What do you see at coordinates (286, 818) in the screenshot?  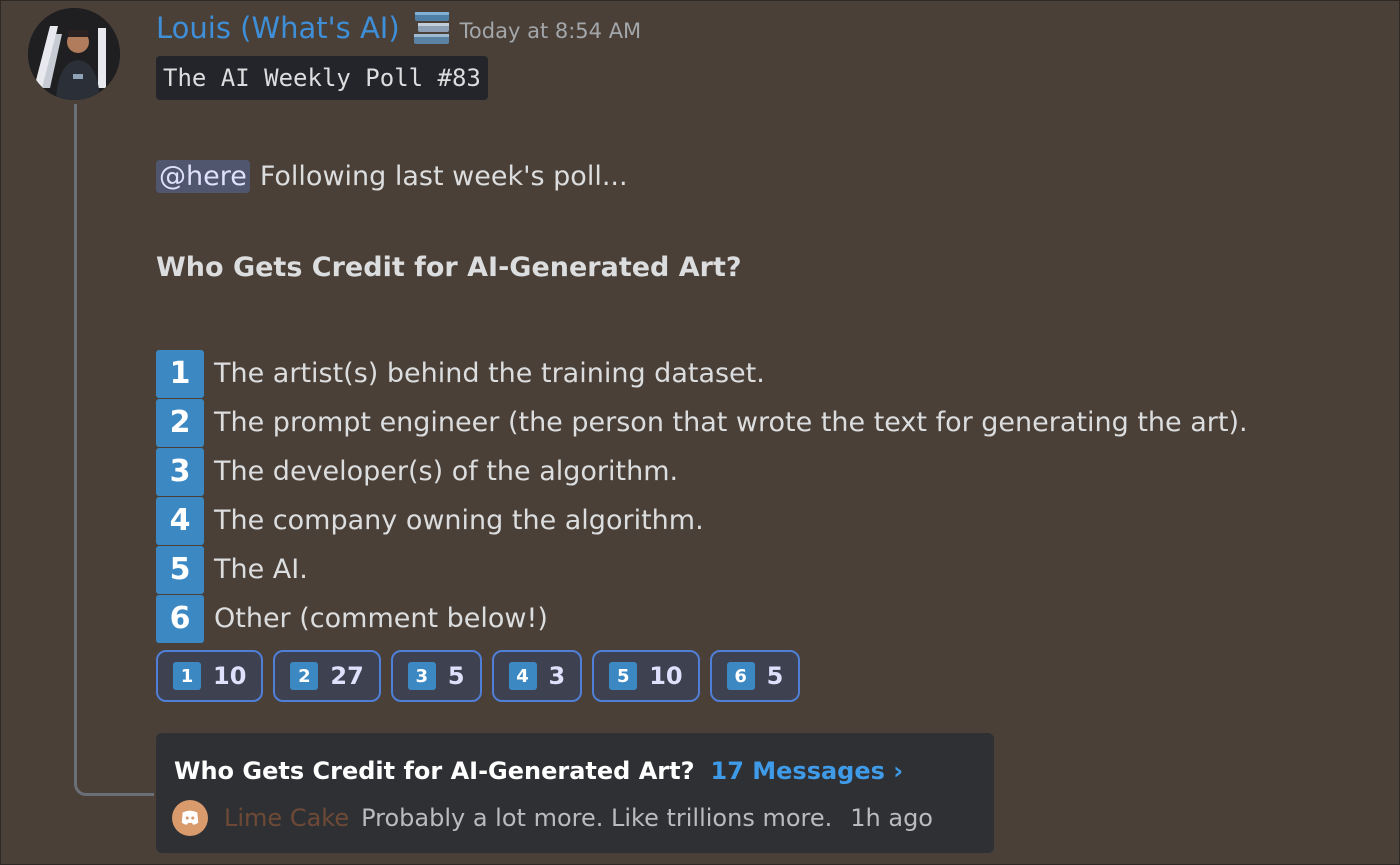 I see `thread-last-user: Lime Cake` at bounding box center [286, 818].